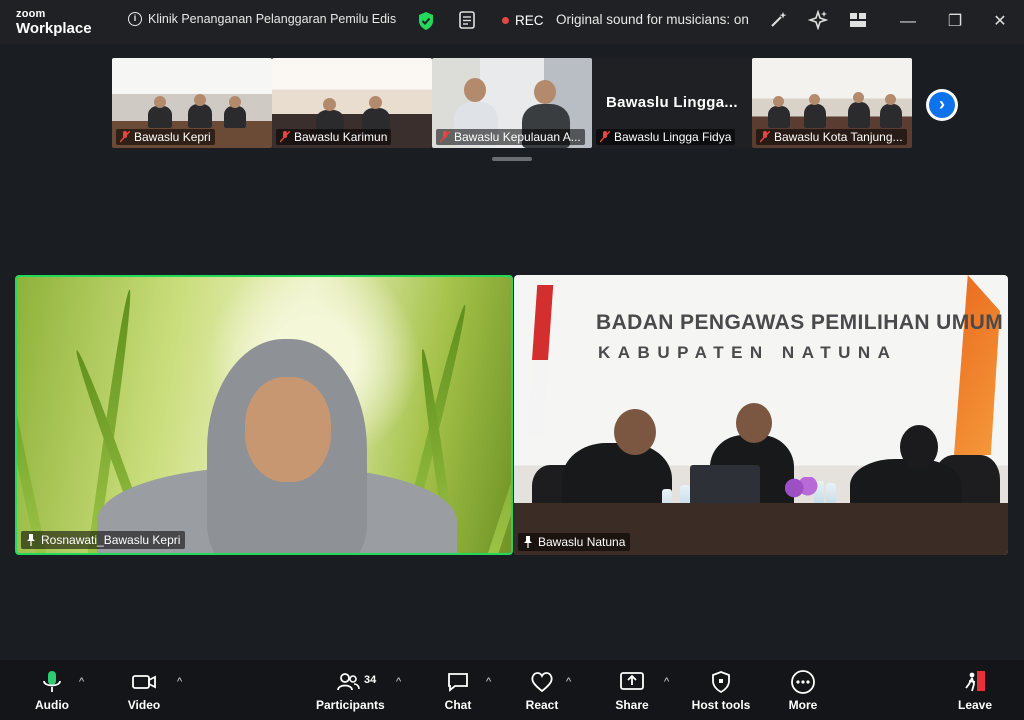 The width and height of the screenshot is (1024, 720). What do you see at coordinates (458, 705) in the screenshot?
I see `chat-label: Chat` at bounding box center [458, 705].